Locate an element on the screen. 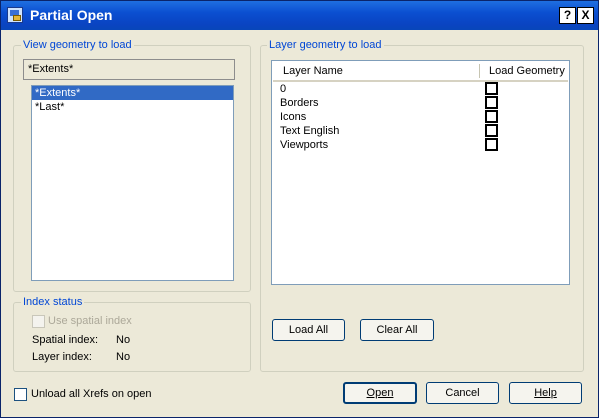 This screenshot has height=418, width=599. load-all-button: Load All is located at coordinates (308, 330).